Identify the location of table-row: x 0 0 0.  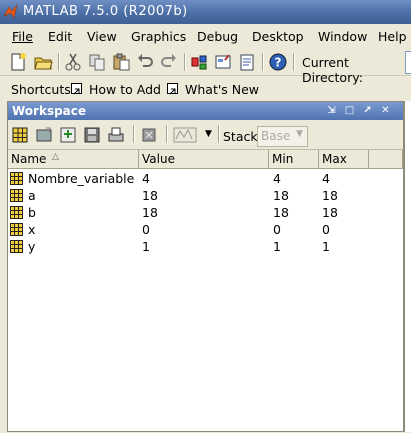
(188, 229).